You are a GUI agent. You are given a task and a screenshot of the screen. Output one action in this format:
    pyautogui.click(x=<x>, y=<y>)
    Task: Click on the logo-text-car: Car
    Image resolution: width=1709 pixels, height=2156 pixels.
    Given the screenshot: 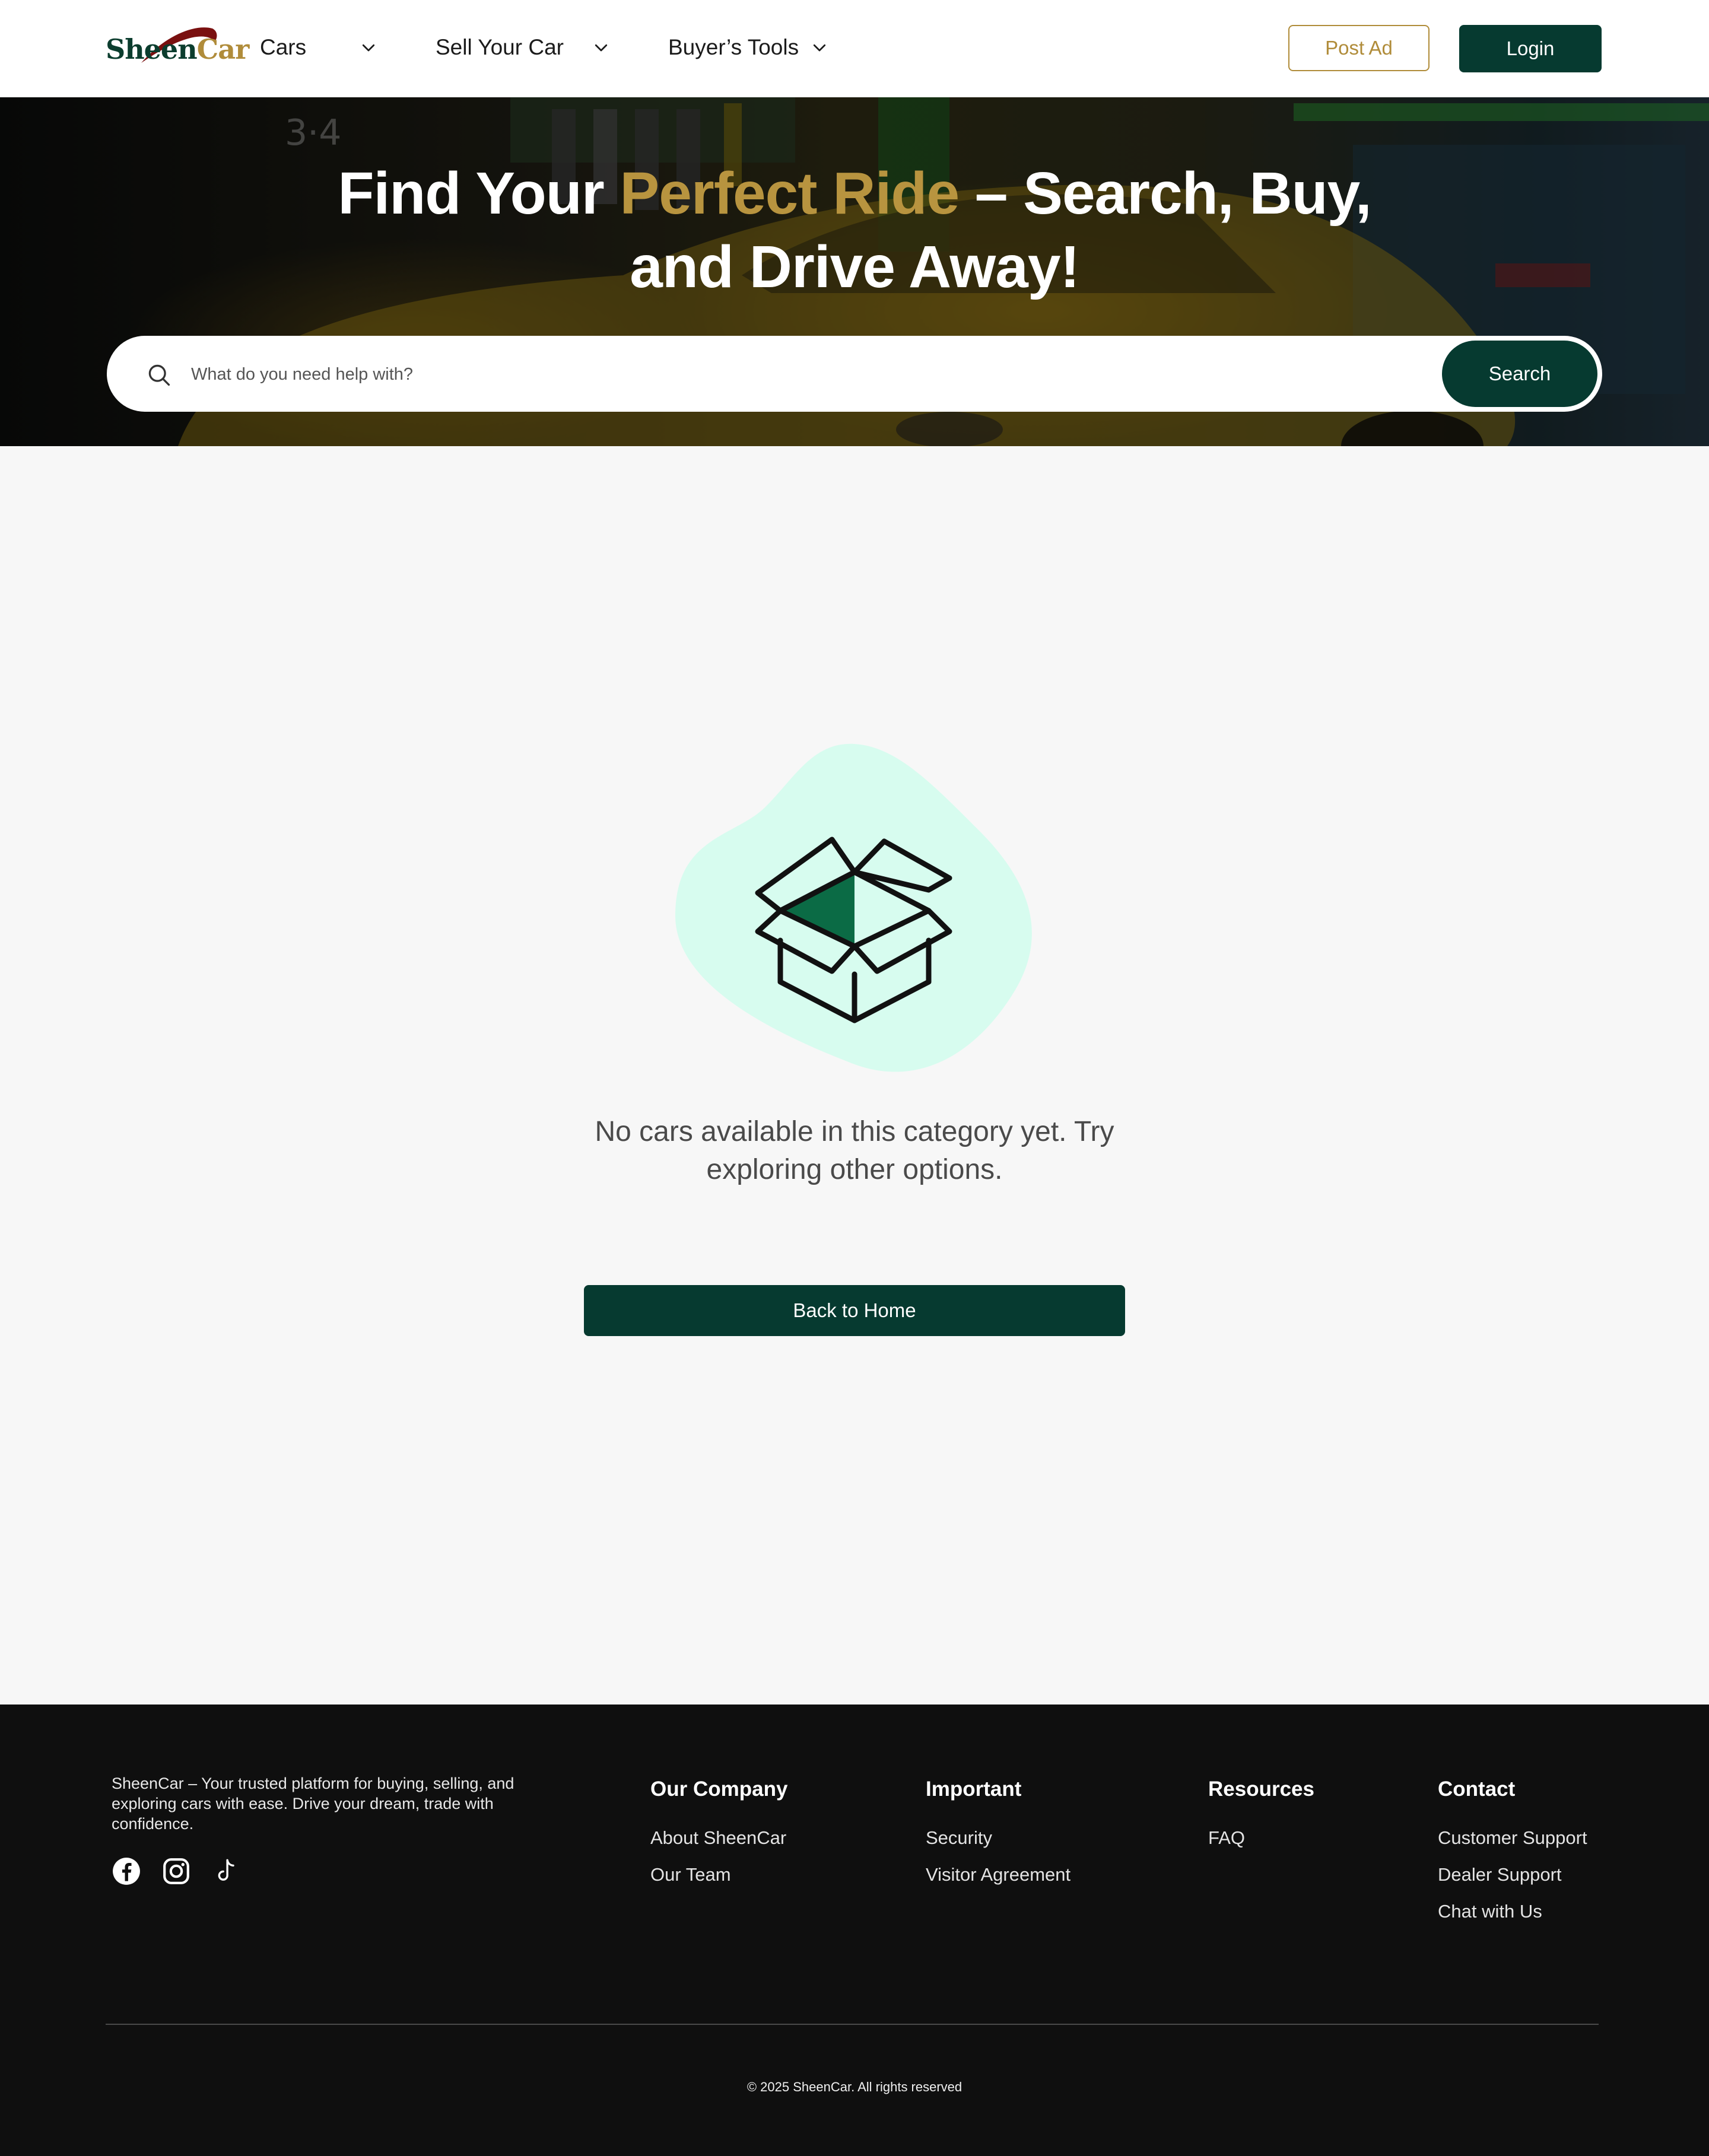 What is the action you would take?
    pyautogui.click(x=223, y=49)
    